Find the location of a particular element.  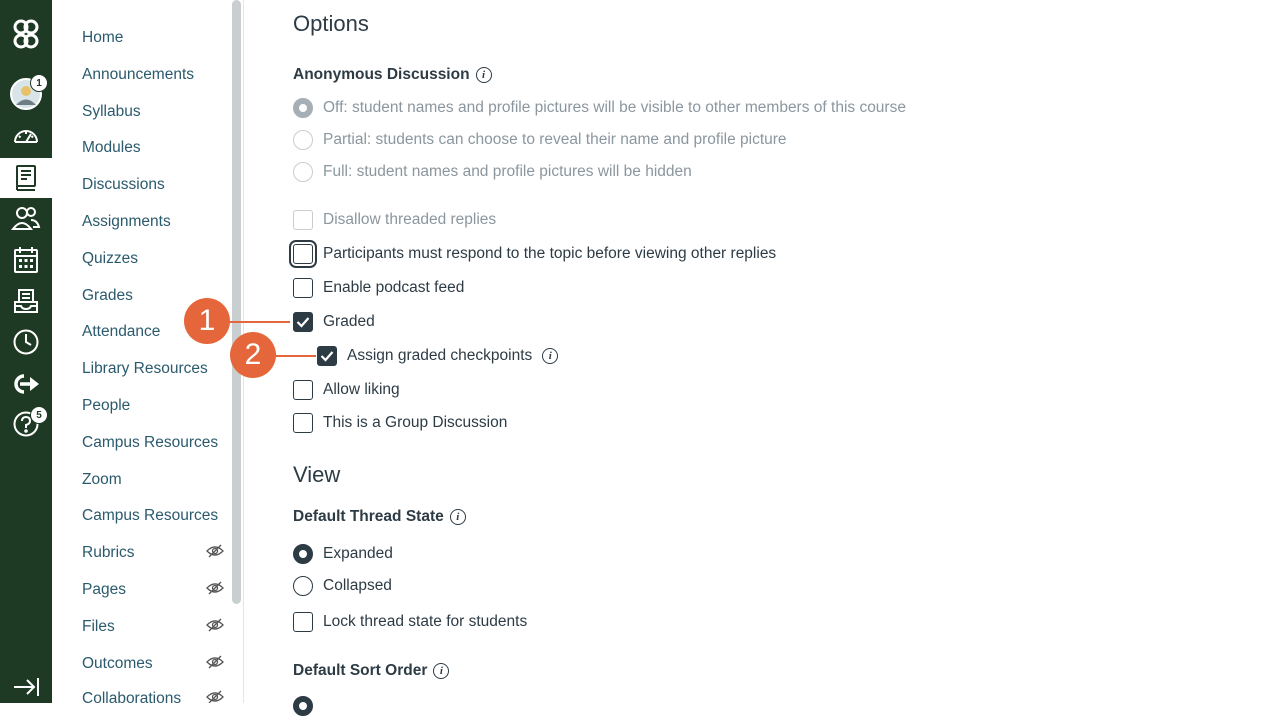

course-nav-collaborations: Collaborations is located at coordinates (131, 696).